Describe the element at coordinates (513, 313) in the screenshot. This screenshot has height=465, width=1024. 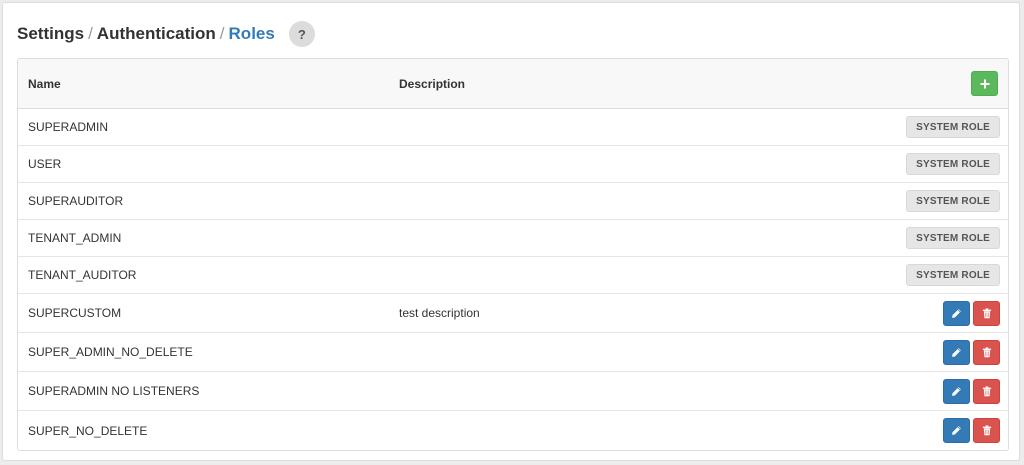
I see `table-row: SUPERCUSTOM test description` at that location.